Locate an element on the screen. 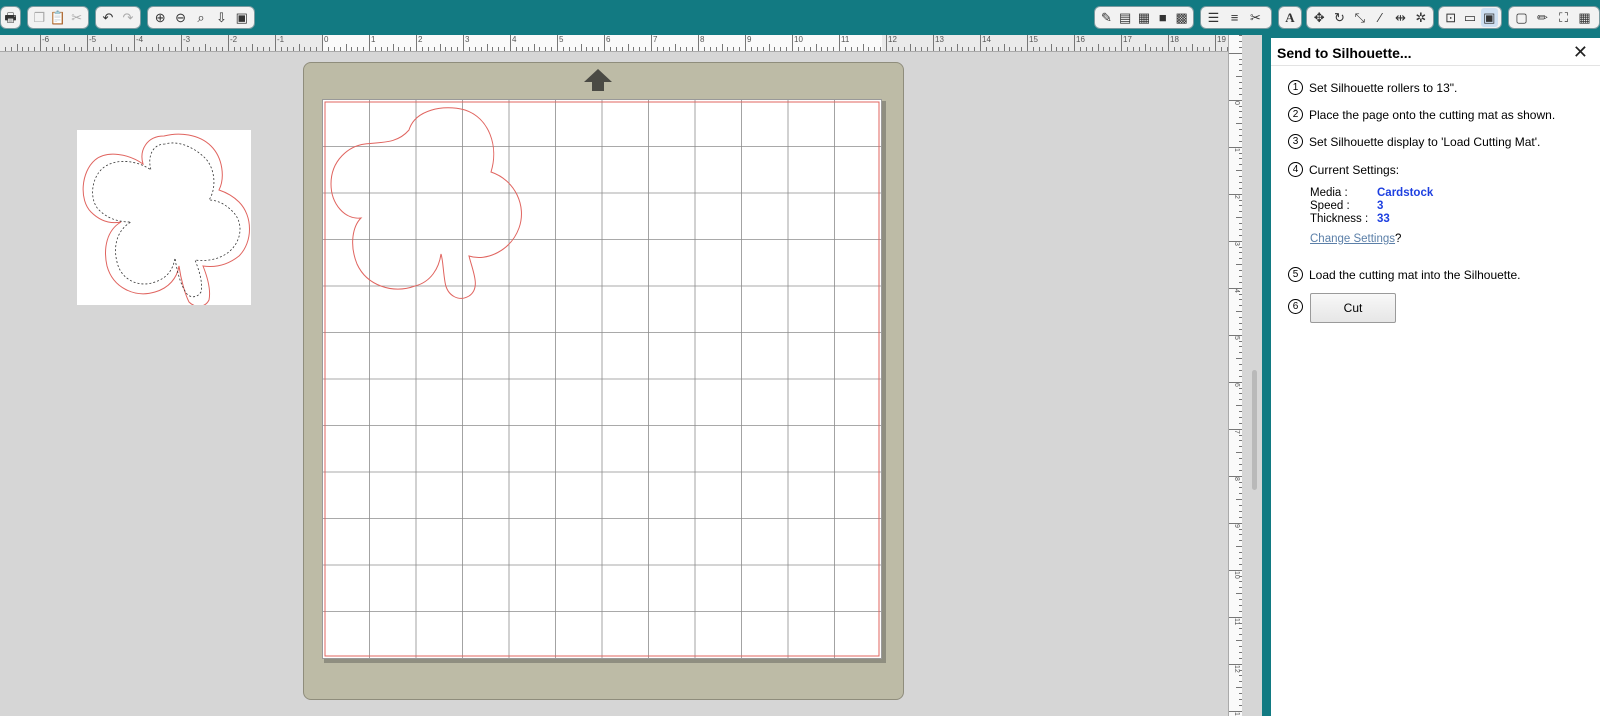 This screenshot has height=716, width=1600. toolbar-group-library: ⊡ ▭ ▣ is located at coordinates (1470, 17).